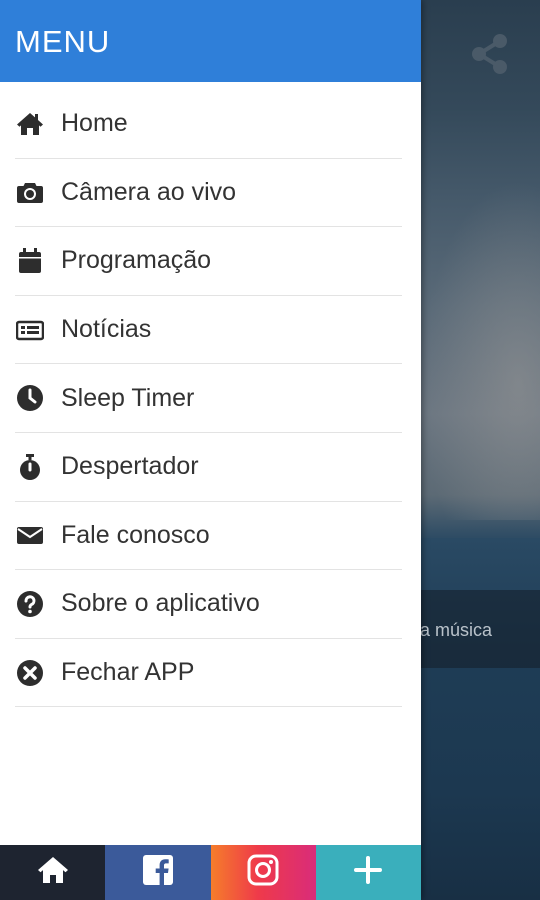 This screenshot has height=900, width=540. Describe the element at coordinates (136, 260) in the screenshot. I see `menu-item-label: Programação` at that location.